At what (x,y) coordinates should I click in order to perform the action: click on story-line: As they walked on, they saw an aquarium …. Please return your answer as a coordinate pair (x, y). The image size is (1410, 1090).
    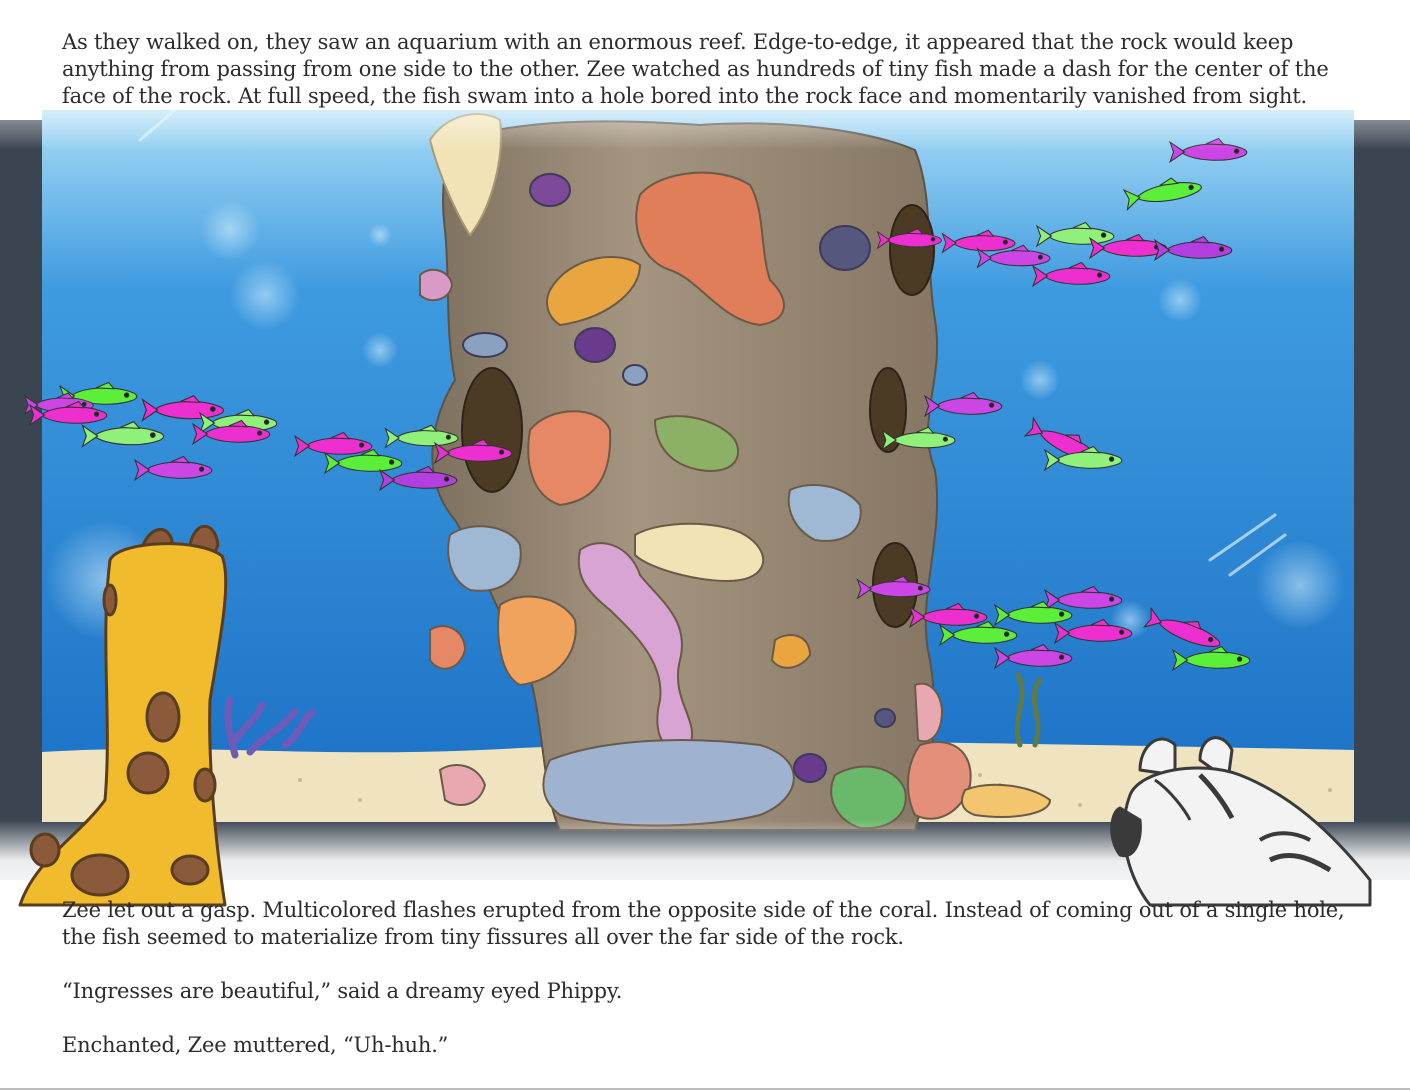
    Looking at the image, I should click on (678, 42).